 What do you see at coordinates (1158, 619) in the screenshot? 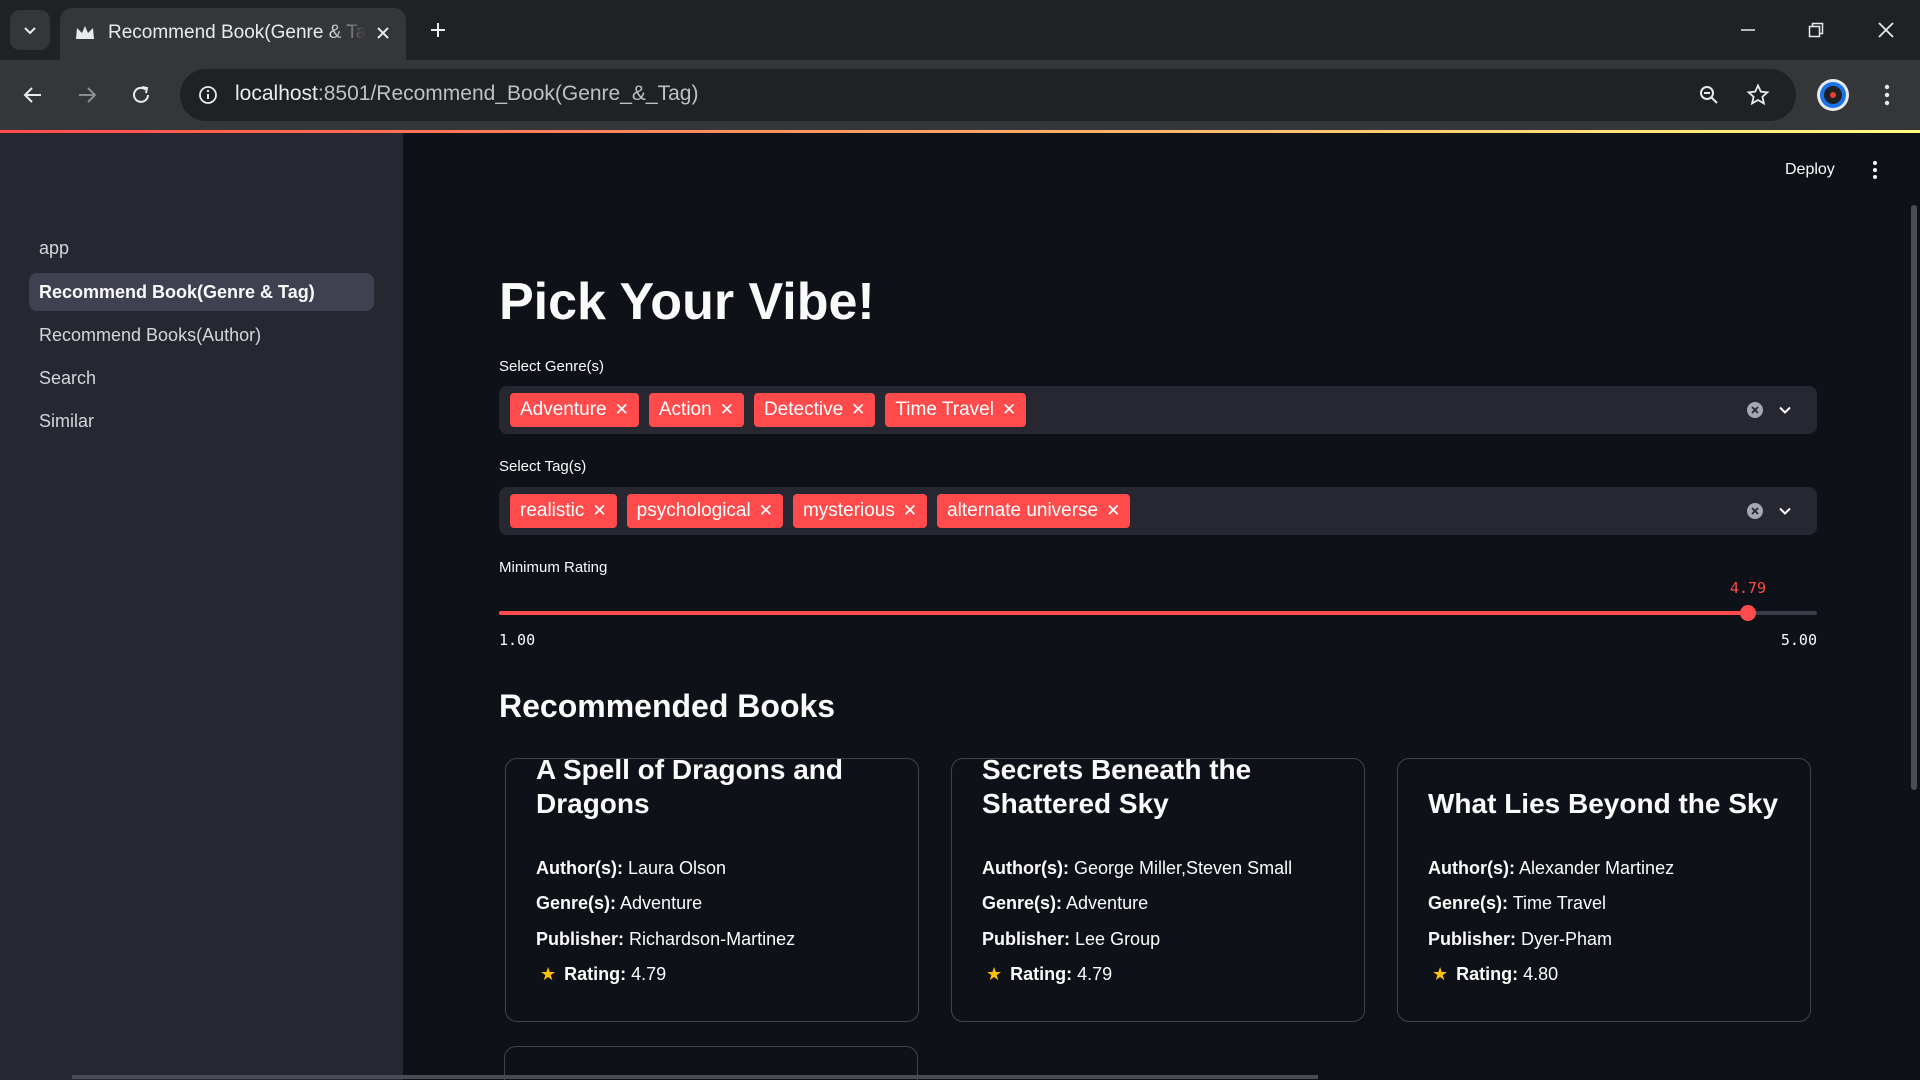
I see `rating-slider: 4.79 1.00 5.00` at bounding box center [1158, 619].